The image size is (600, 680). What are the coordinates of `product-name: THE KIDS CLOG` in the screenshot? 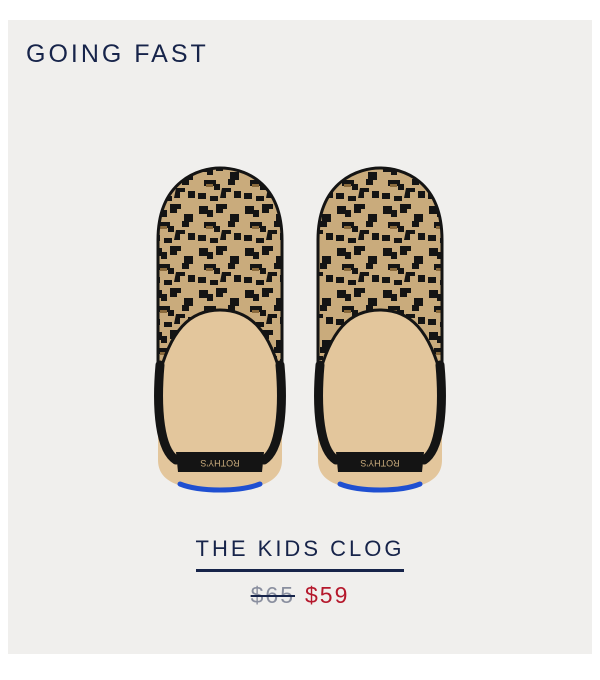 It's located at (300, 554).